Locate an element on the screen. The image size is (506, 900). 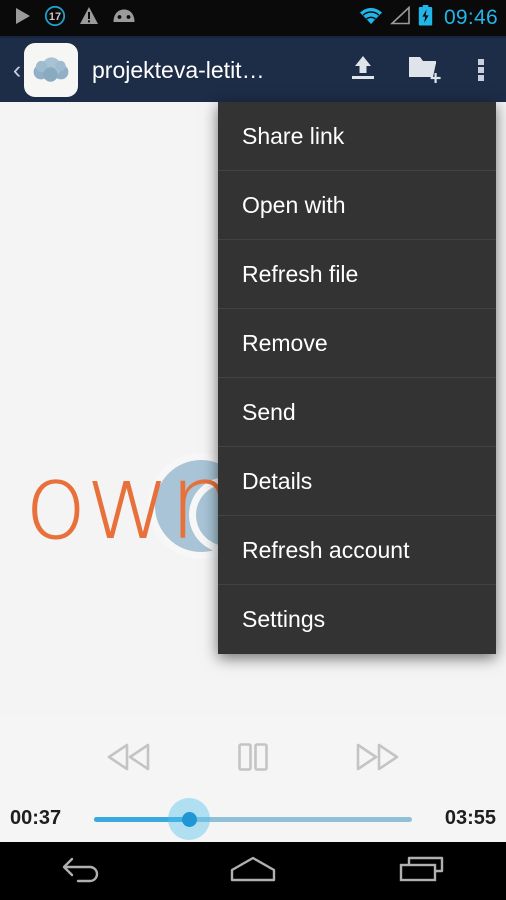
action-bar-buttons is located at coordinates (419, 70).